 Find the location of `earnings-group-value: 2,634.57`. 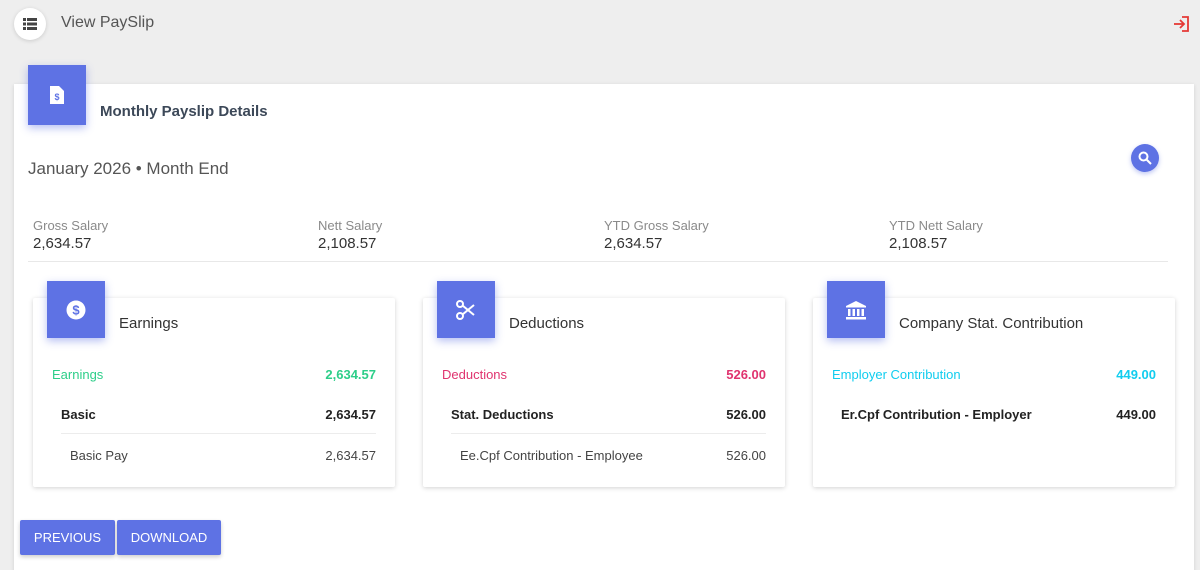

earnings-group-value: 2,634.57 is located at coordinates (350, 414).